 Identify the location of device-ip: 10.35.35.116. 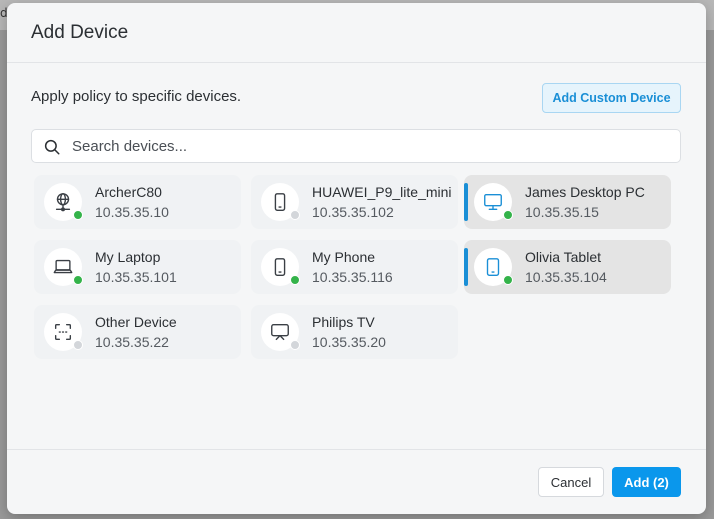
(352, 277).